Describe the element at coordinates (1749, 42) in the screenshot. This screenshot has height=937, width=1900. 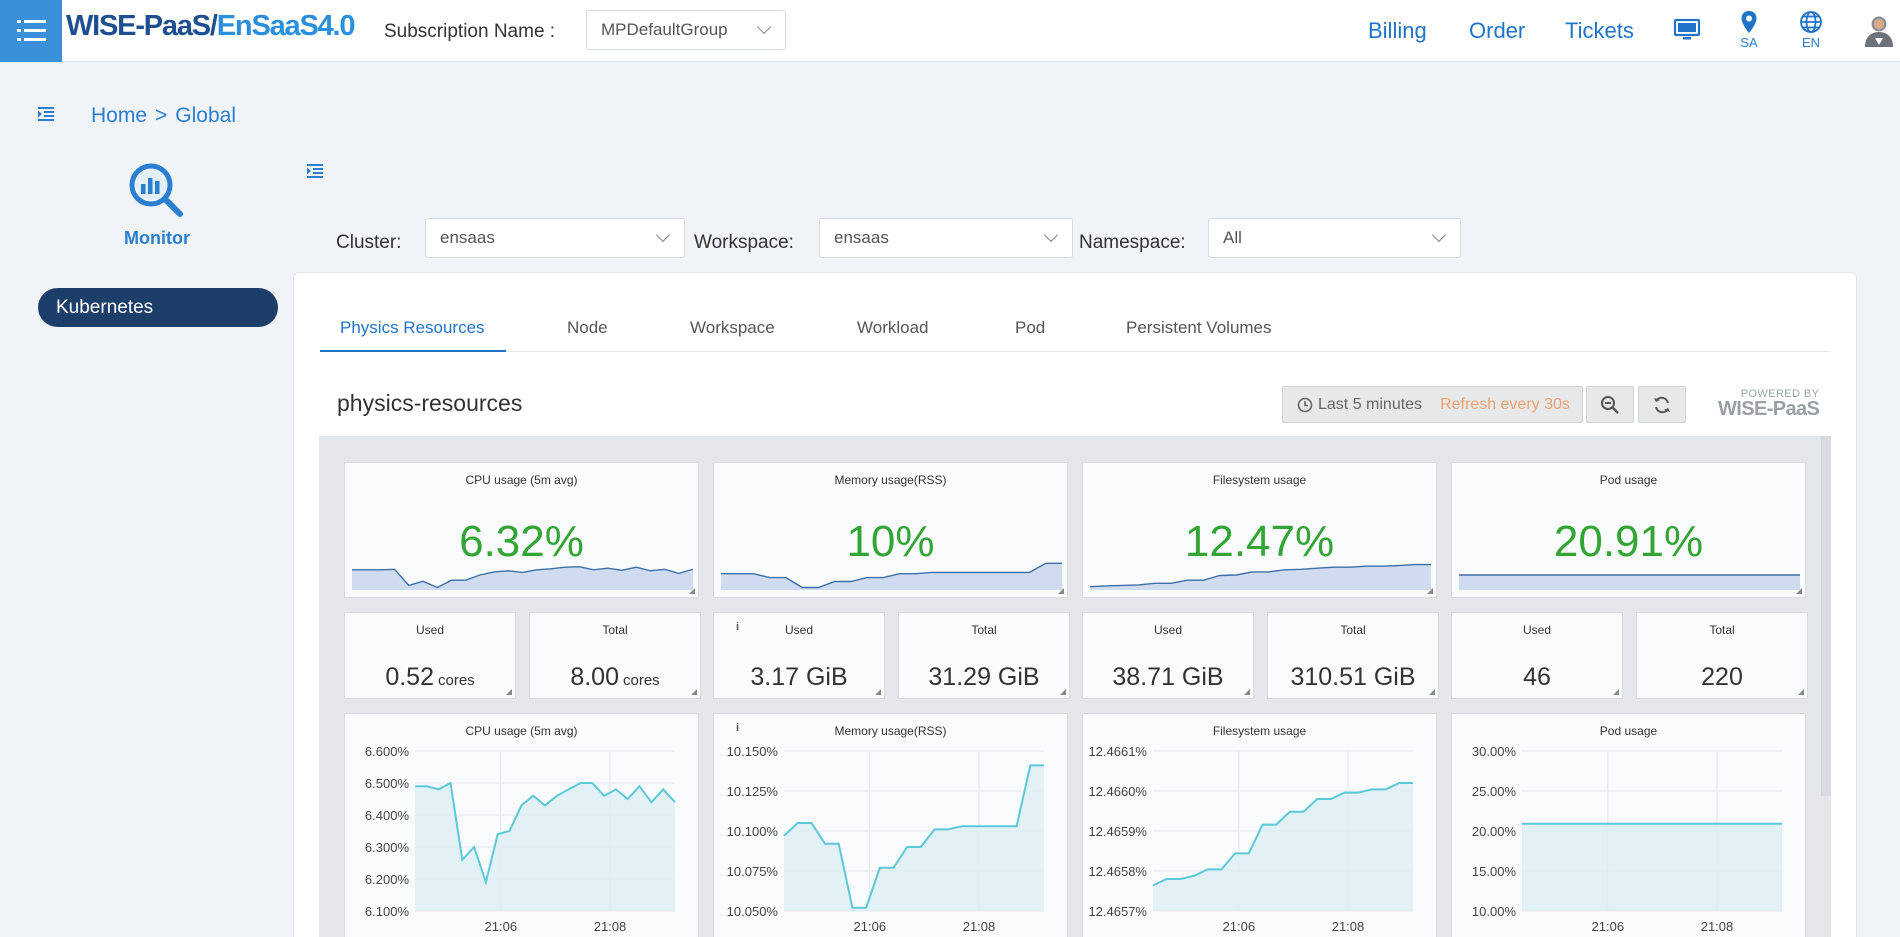
I see `location-label: SA` at that location.